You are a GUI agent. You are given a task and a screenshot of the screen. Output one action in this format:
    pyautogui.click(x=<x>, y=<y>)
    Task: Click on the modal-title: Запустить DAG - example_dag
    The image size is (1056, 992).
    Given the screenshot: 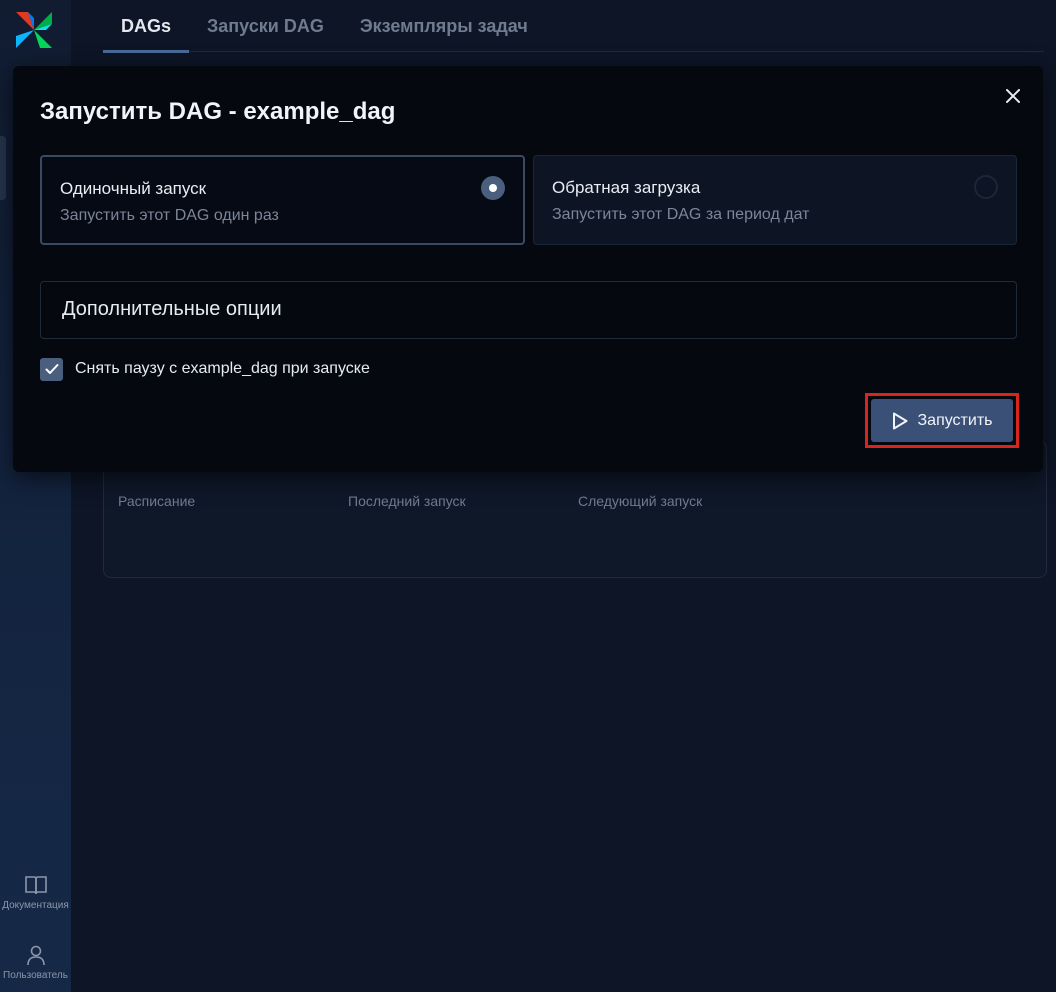 What is the action you would take?
    pyautogui.click(x=218, y=111)
    